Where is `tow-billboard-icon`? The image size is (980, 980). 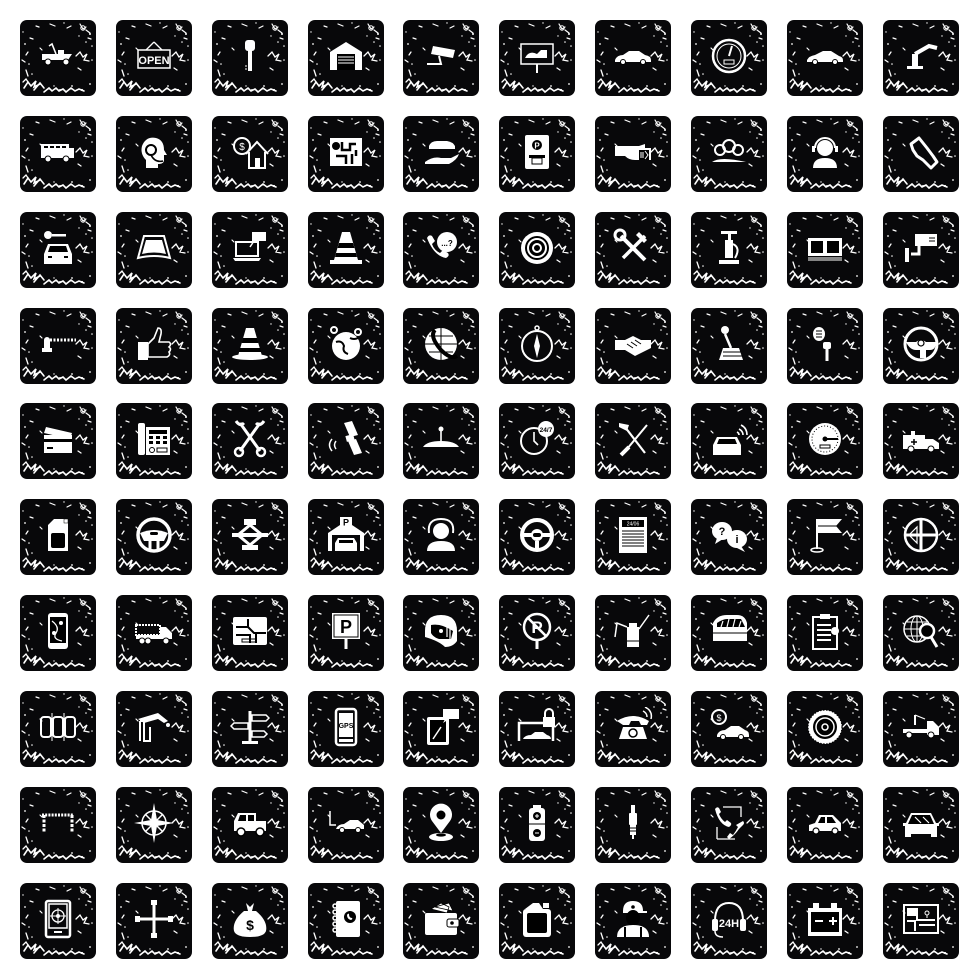
tow-billboard-icon is located at coordinates (537, 58).